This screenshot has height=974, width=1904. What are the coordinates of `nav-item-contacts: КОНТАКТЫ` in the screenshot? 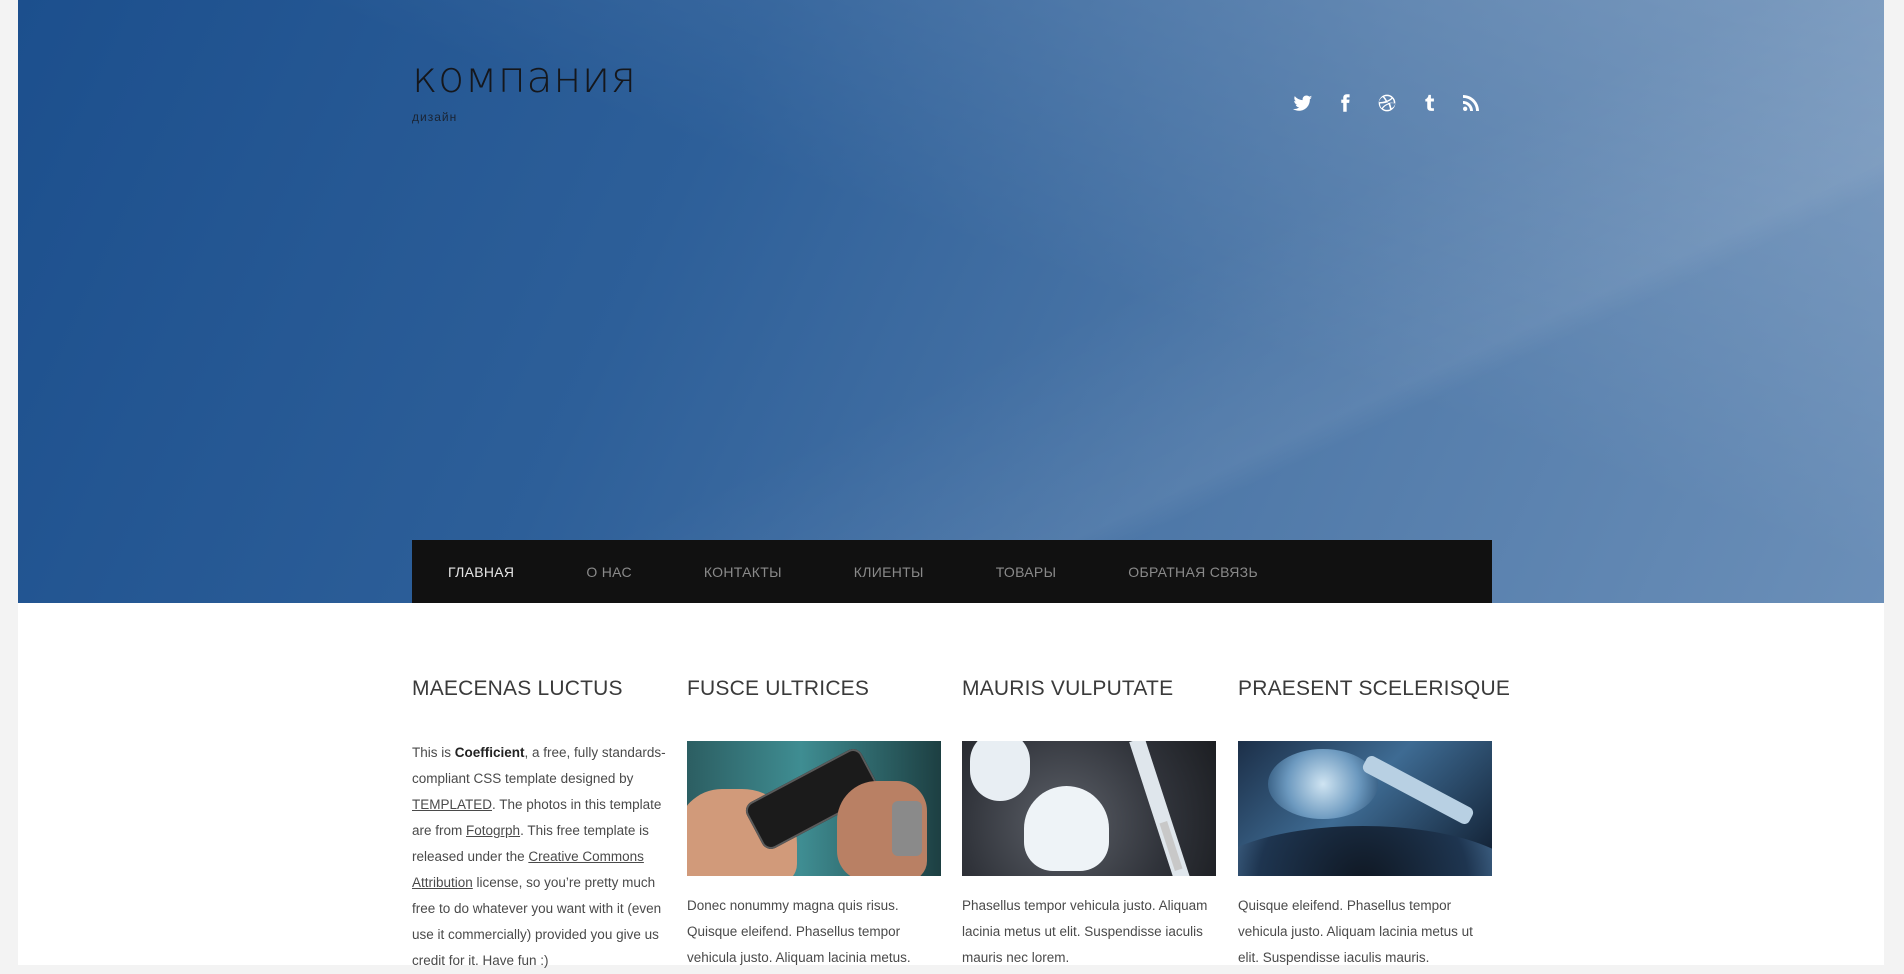 It's located at (743, 572).